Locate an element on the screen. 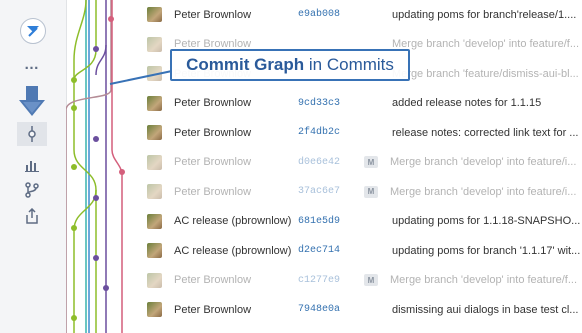 The height and width of the screenshot is (333, 582). commit-hash: 2f4db2c is located at coordinates (330, 132).